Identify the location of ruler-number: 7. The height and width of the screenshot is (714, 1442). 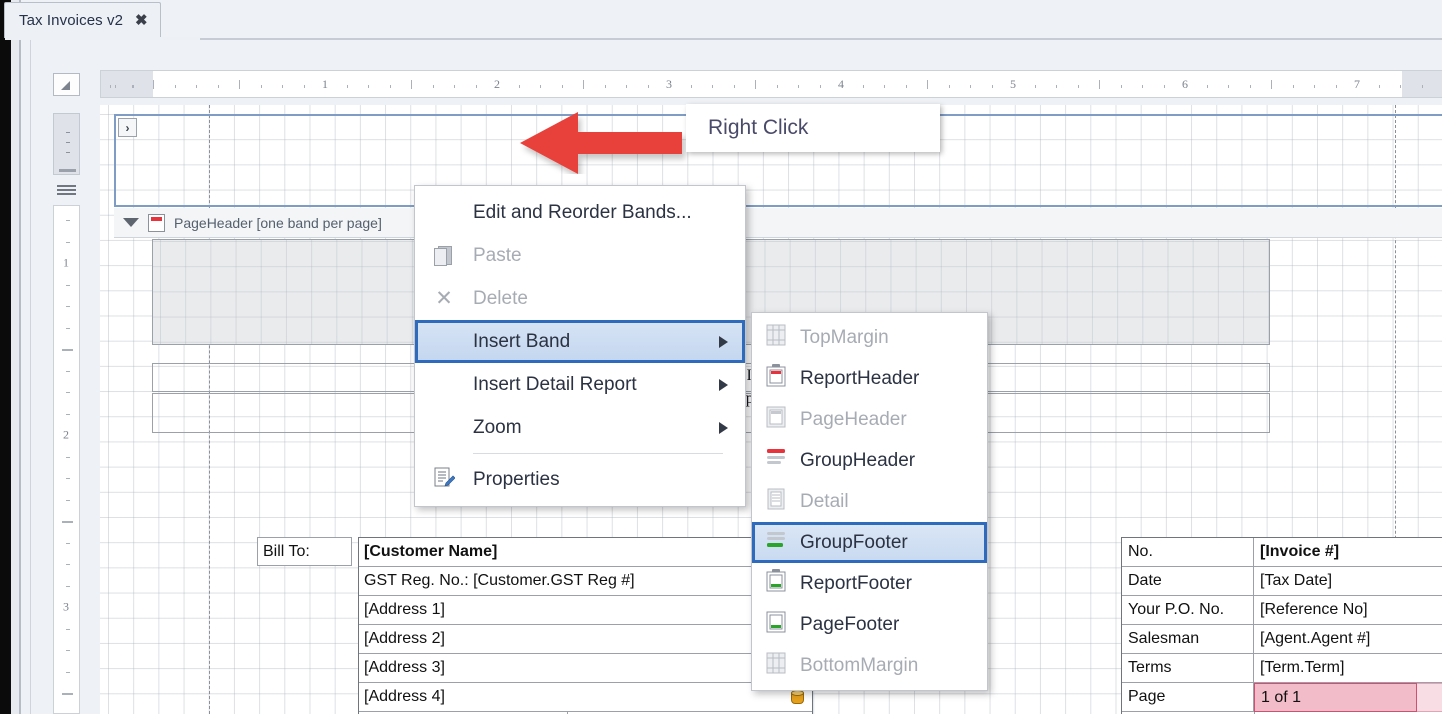
(1357, 84).